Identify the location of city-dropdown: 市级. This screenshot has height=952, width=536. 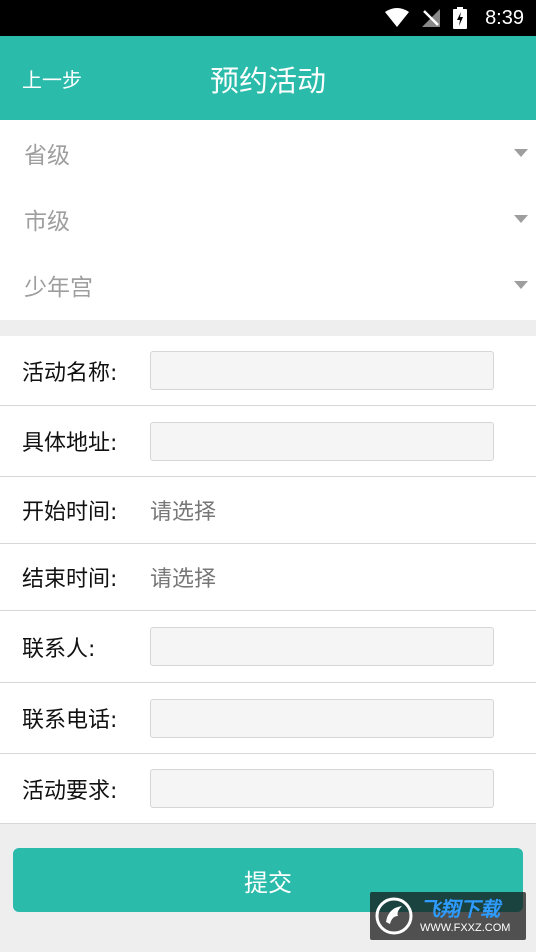
(268, 219).